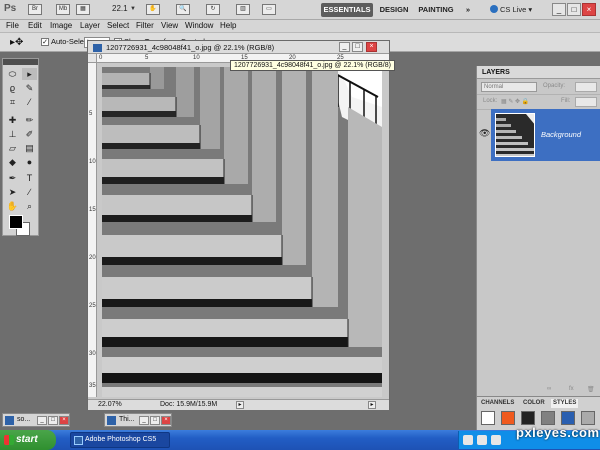 The height and width of the screenshot is (450, 600). I want to click on minimized-document: Thi... _ □ ×, so click(138, 420).